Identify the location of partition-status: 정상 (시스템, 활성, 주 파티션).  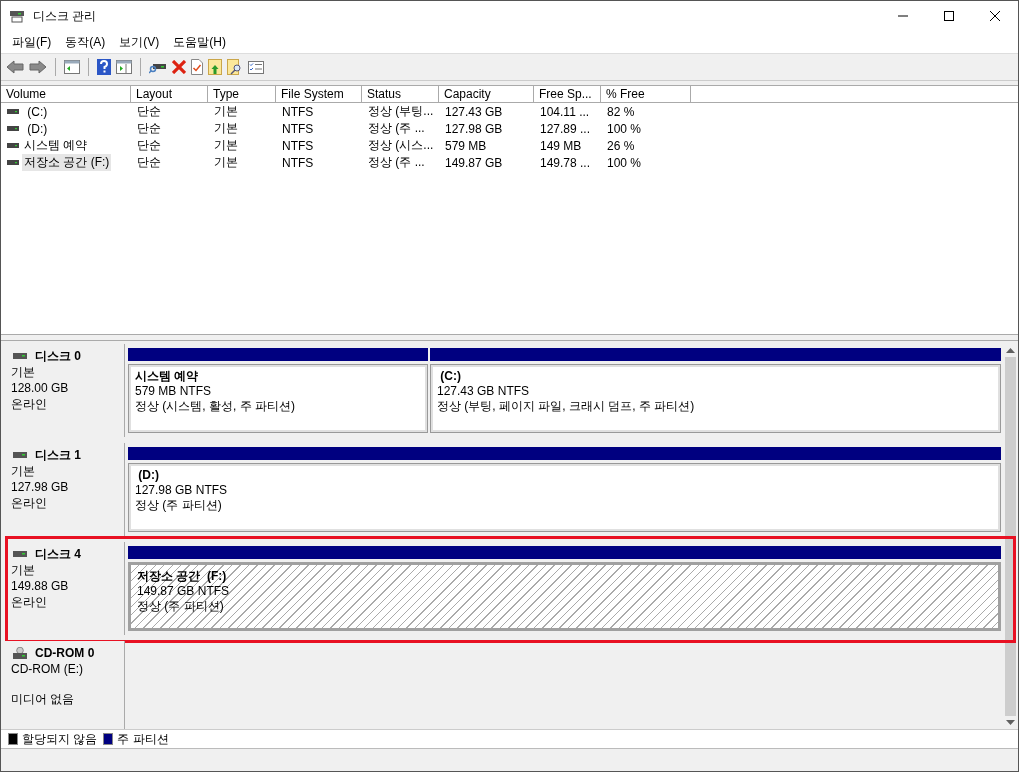
(215, 406).